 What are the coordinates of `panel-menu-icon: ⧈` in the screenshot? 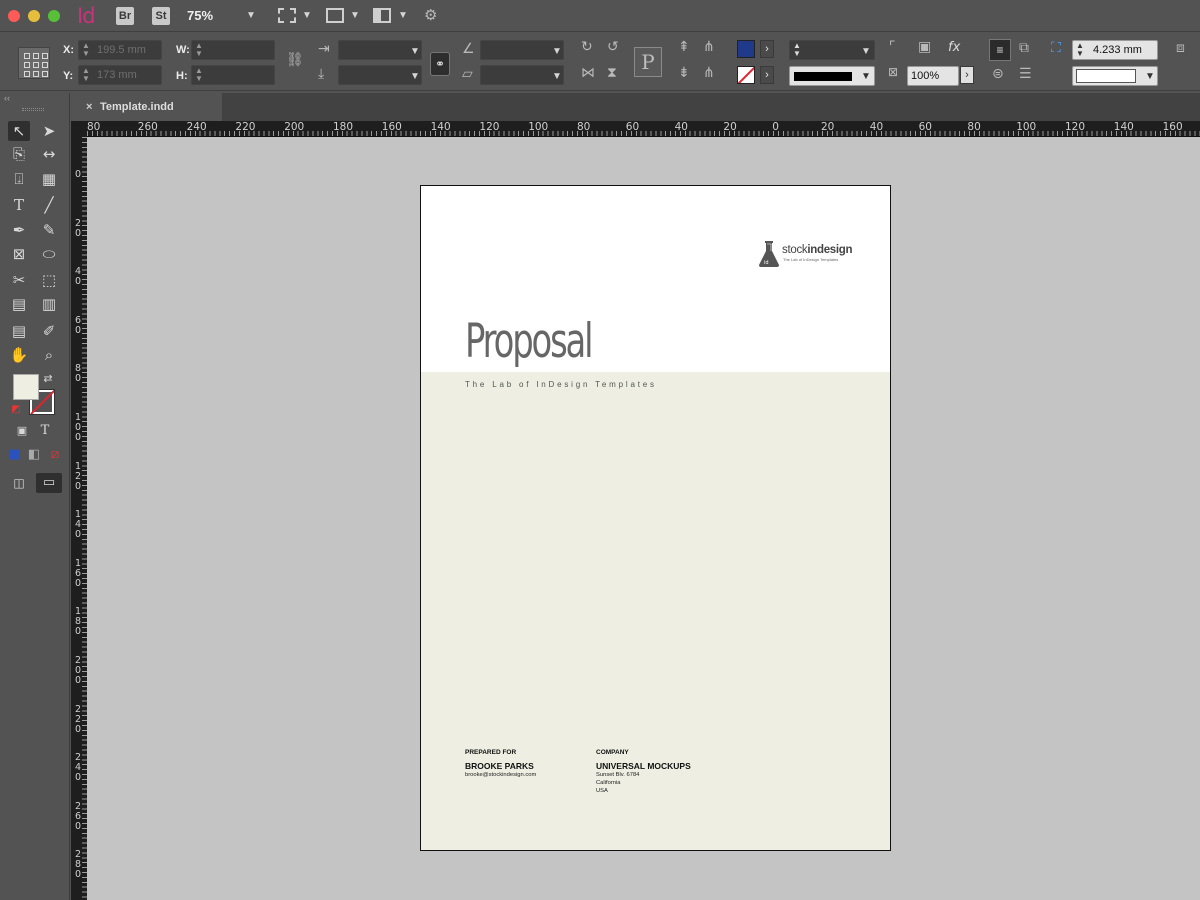 It's located at (1180, 48).